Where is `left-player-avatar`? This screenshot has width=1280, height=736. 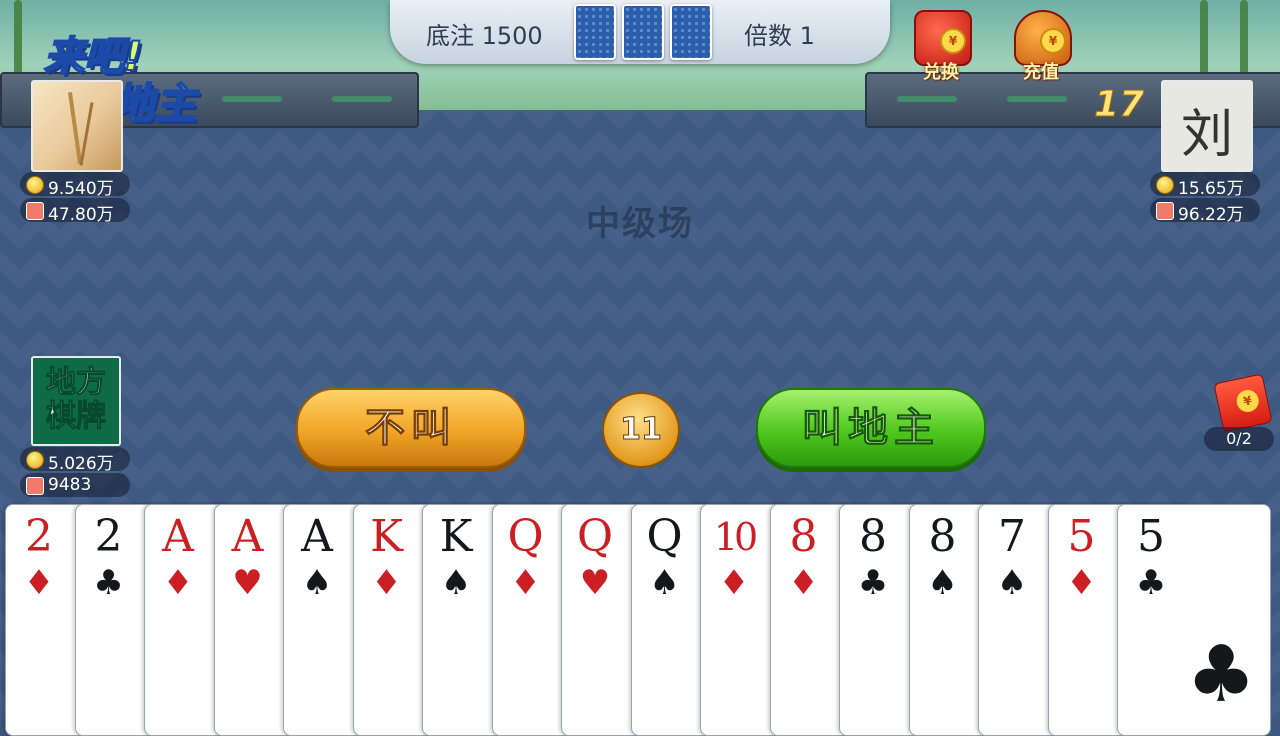
left-player-avatar is located at coordinates (77, 126).